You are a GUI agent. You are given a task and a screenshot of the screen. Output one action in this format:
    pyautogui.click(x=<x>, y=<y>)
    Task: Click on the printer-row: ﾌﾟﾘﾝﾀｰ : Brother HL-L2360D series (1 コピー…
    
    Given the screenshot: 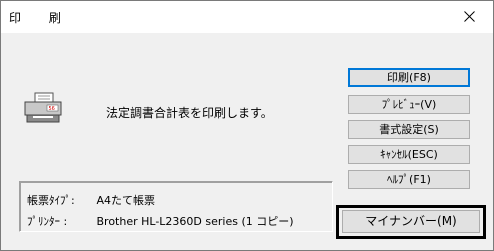 What is the action you would take?
    pyautogui.click(x=160, y=221)
    